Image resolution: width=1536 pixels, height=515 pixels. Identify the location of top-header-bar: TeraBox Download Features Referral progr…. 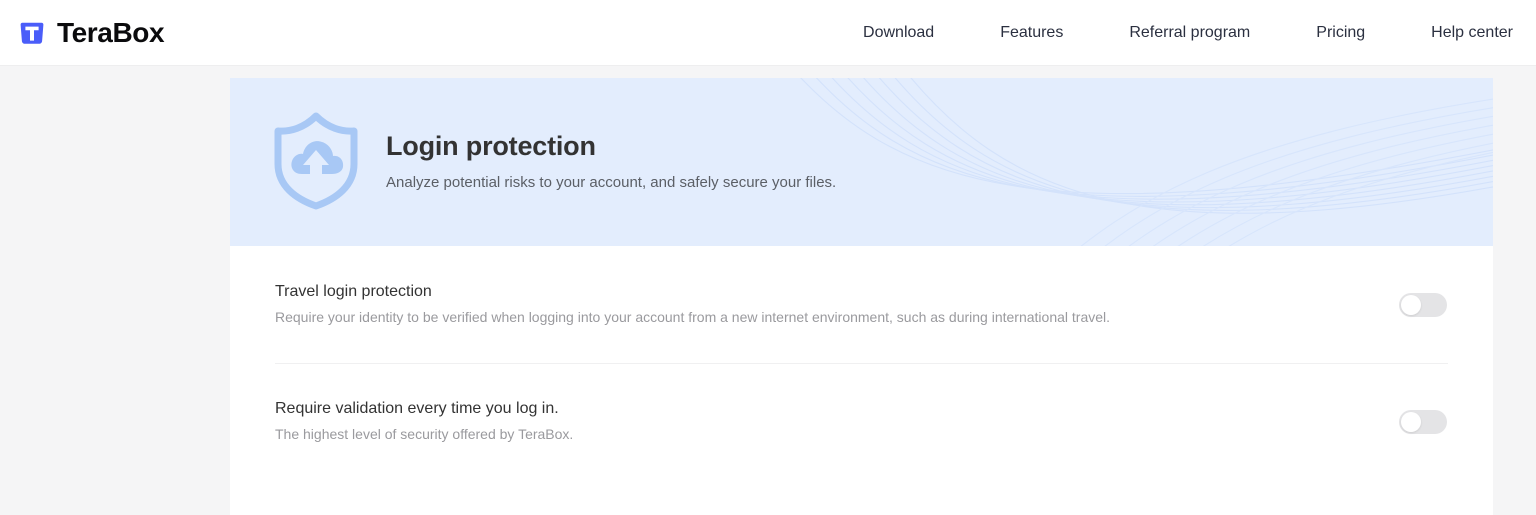
(768, 33).